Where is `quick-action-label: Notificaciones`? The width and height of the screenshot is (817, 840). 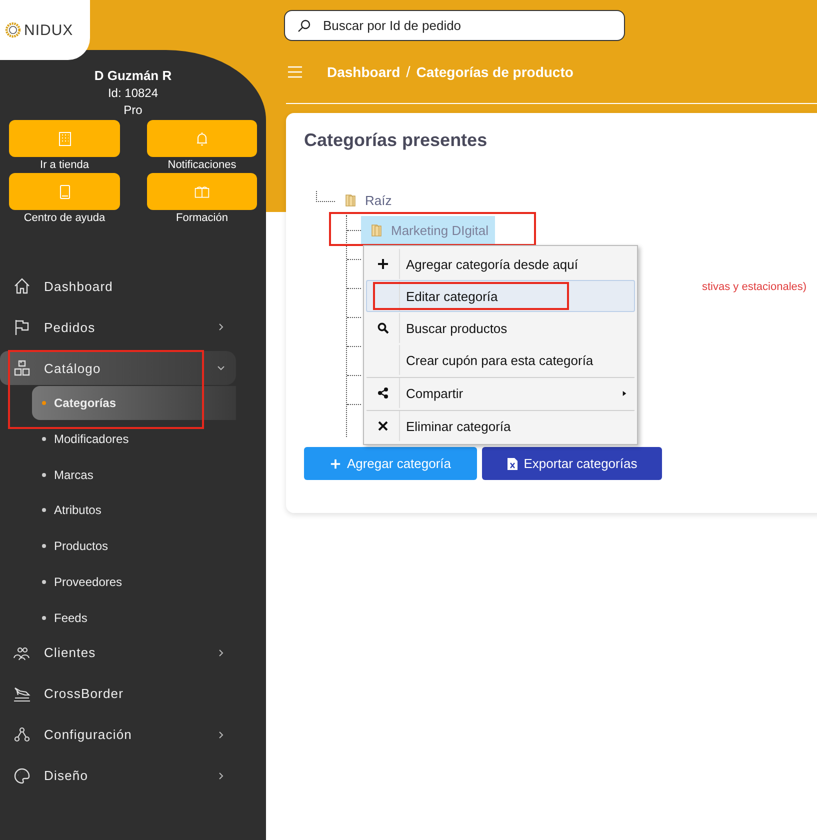 quick-action-label: Notificaciones is located at coordinates (202, 165).